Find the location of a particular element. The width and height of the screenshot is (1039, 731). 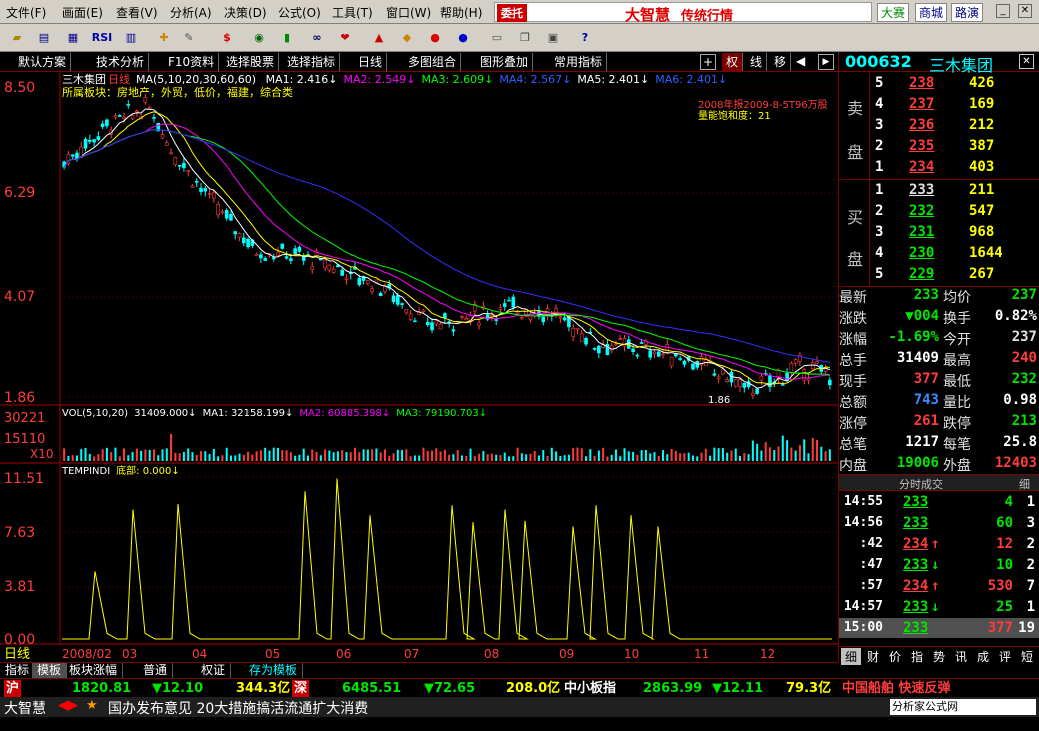

side-tab: 短 is located at coordinates (1027, 656).